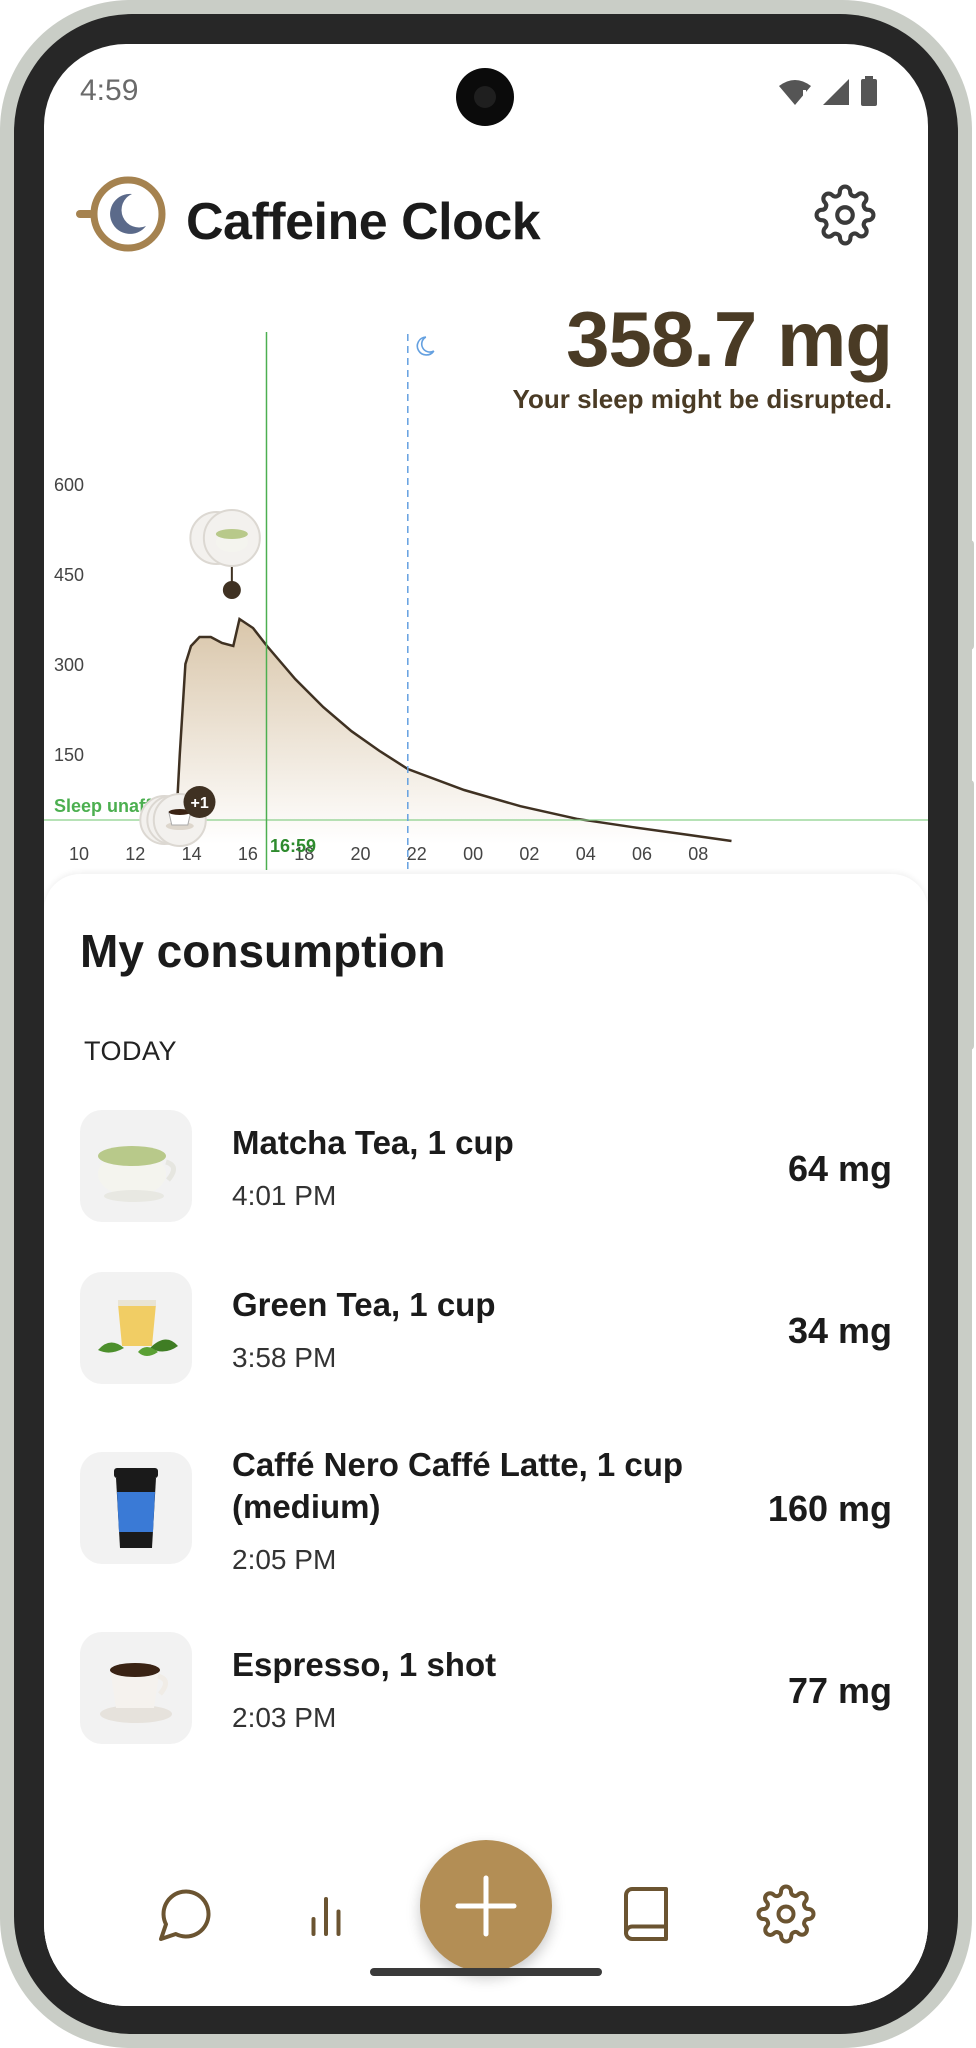  I want to click on item-time: 2:03 PM, so click(284, 1717).